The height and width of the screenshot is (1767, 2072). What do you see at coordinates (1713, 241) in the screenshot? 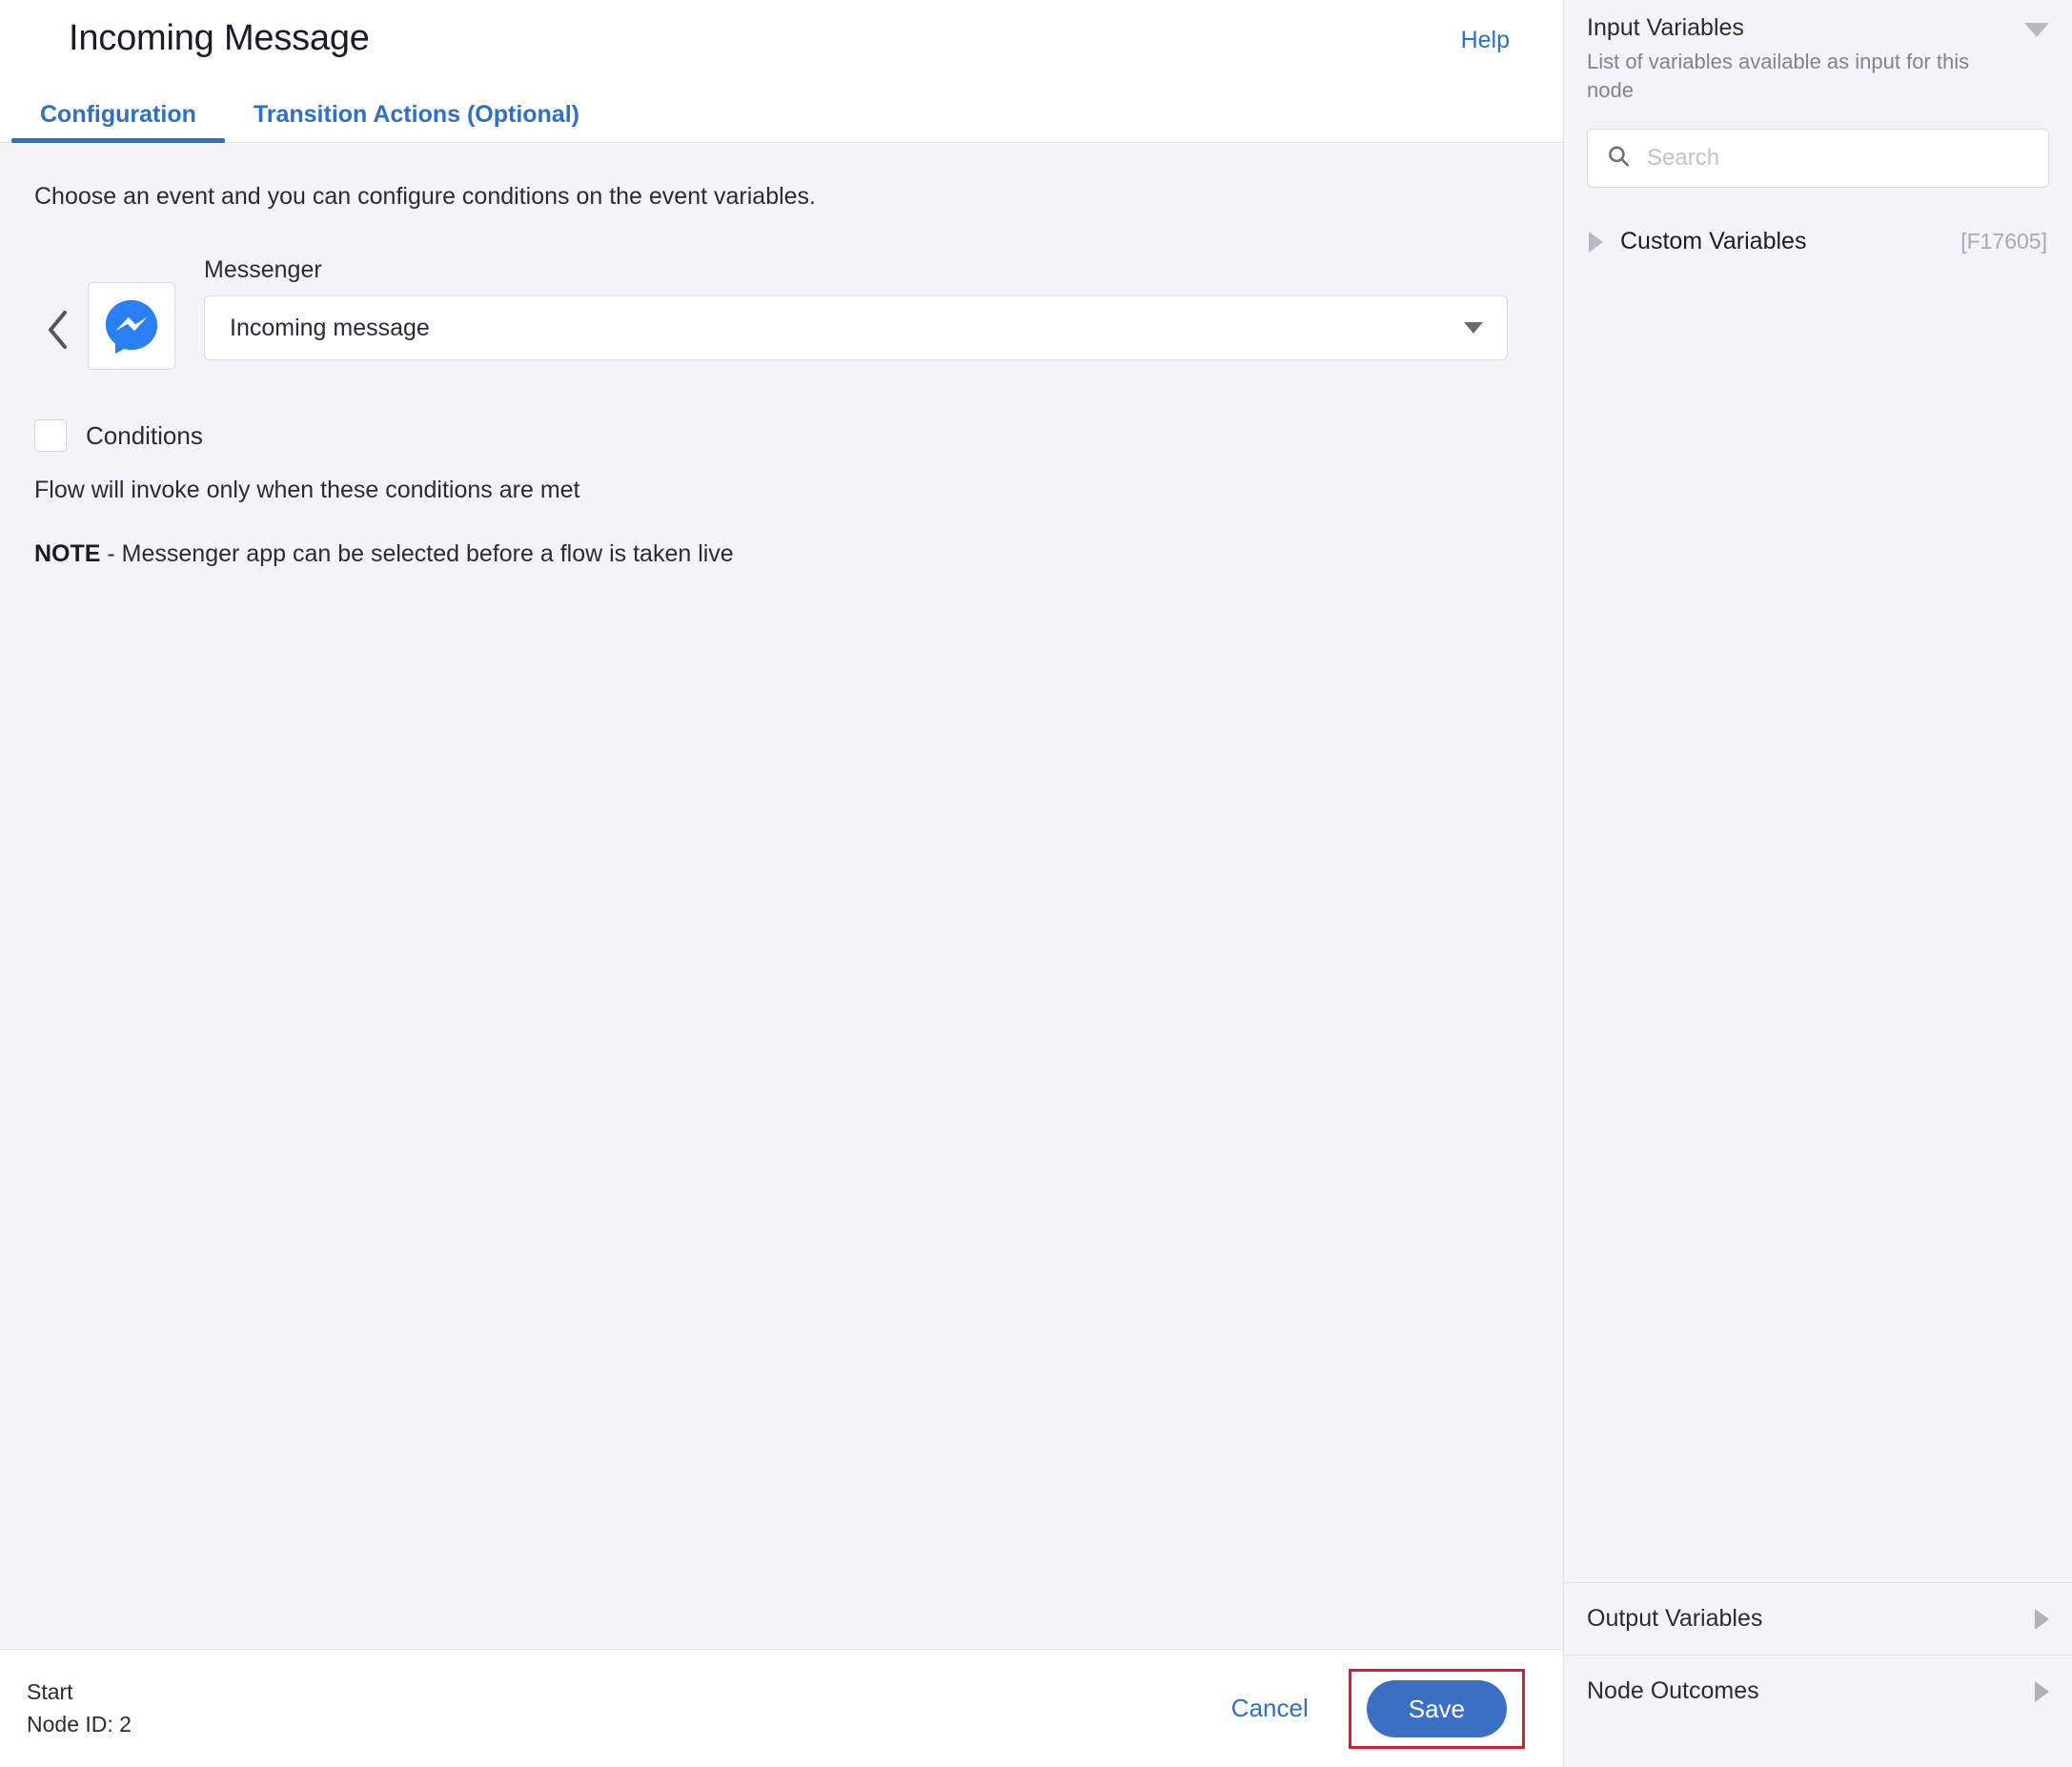
I see `variable-group-label: Custom Variables` at bounding box center [1713, 241].